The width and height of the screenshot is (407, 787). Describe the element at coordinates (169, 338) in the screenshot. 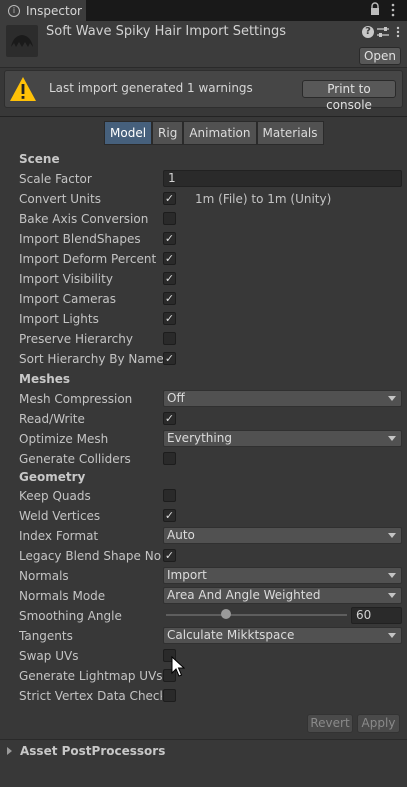

I see `preserve-hierarchy-checkbox` at that location.